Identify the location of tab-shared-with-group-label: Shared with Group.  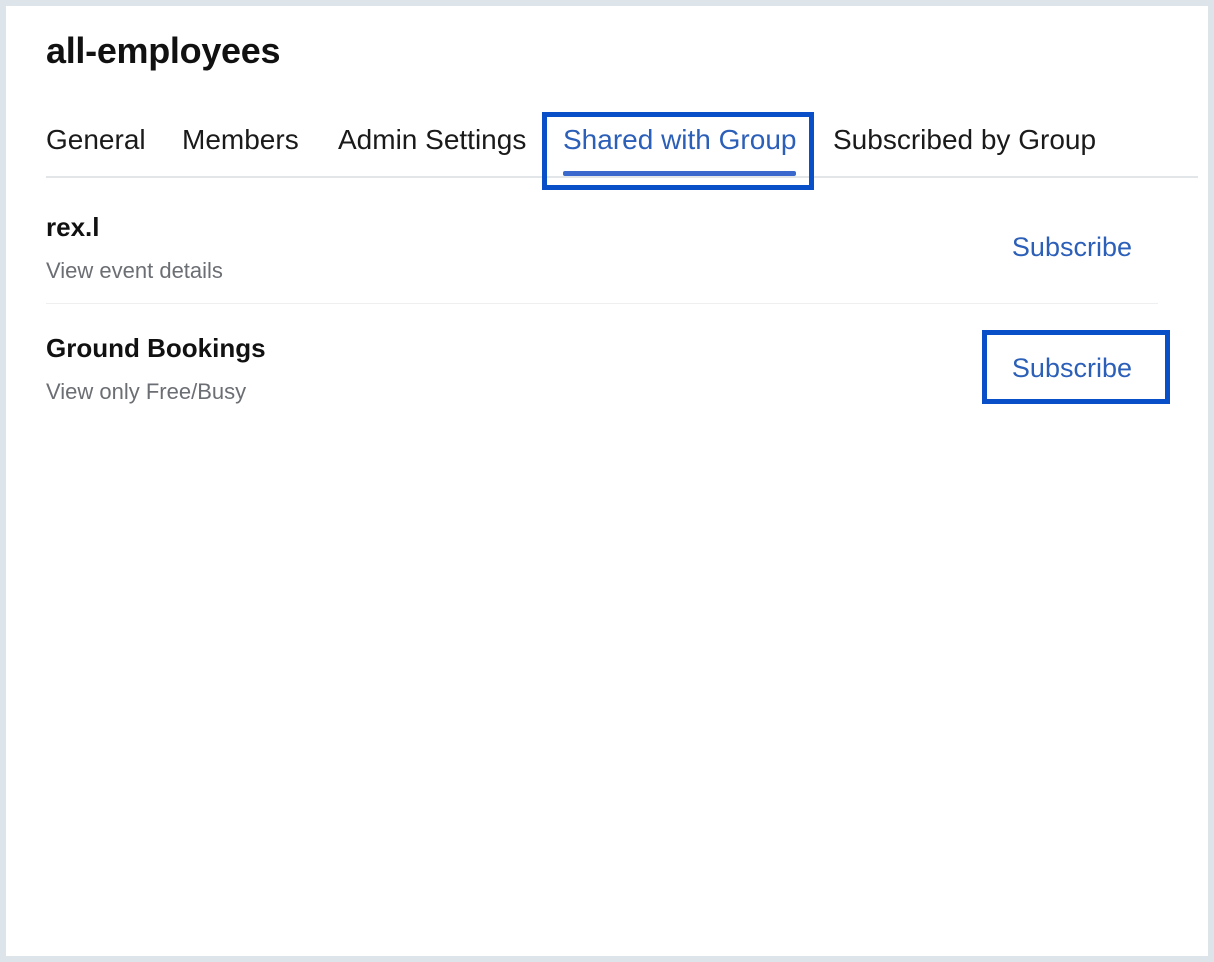
(680, 139).